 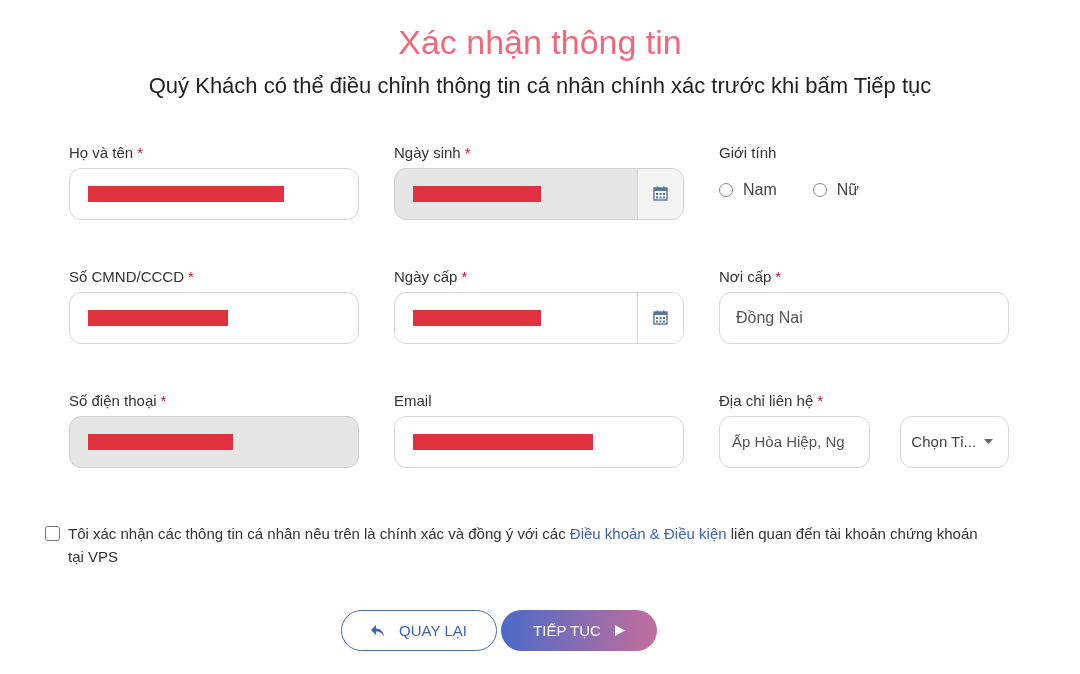 What do you see at coordinates (52, 533) in the screenshot?
I see `checkbox` at bounding box center [52, 533].